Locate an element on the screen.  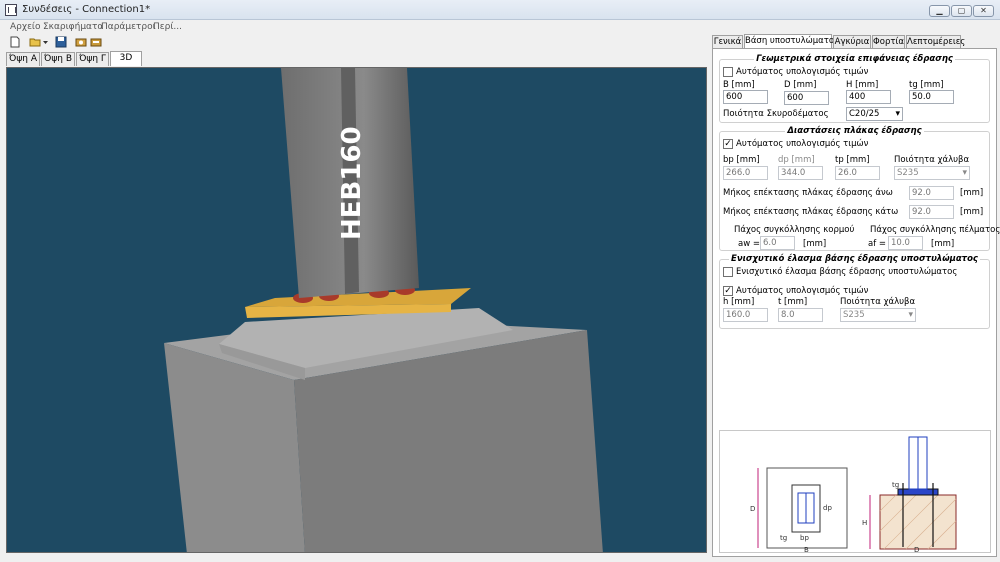
bearing-geometry-title: Γεωμετρικά στοιχεία επιφάνειας έδρασης is located at coordinates (854, 59).